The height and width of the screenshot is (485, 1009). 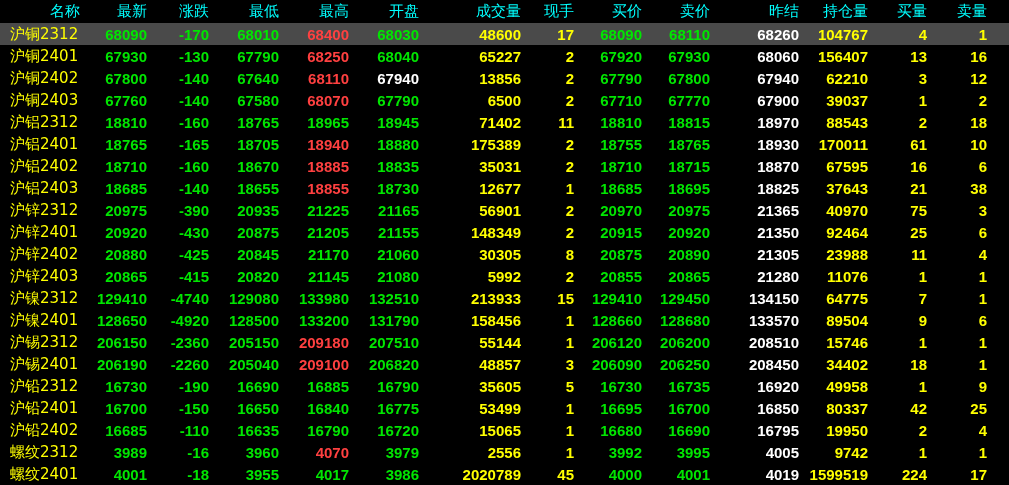 What do you see at coordinates (777, 430) in the screenshot?
I see `table-cell-text: 16795` at bounding box center [777, 430].